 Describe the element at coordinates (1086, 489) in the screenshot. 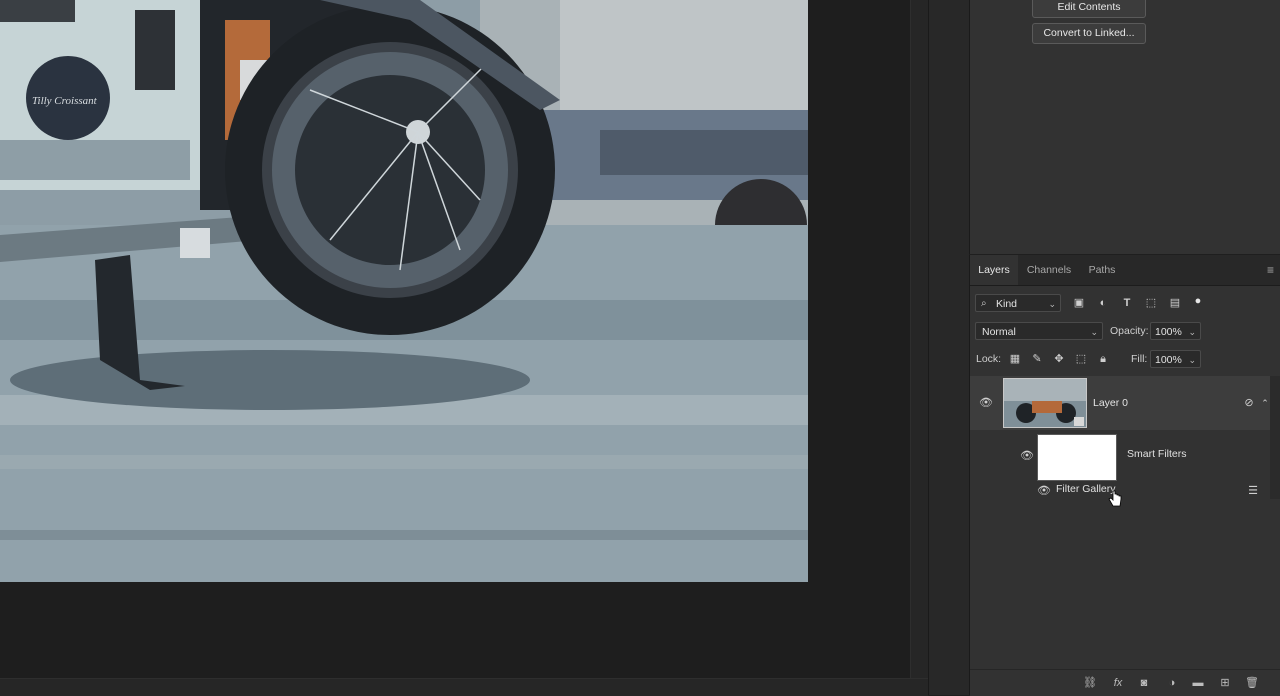

I see `filter-gallery-label: Filter Gallery` at that location.